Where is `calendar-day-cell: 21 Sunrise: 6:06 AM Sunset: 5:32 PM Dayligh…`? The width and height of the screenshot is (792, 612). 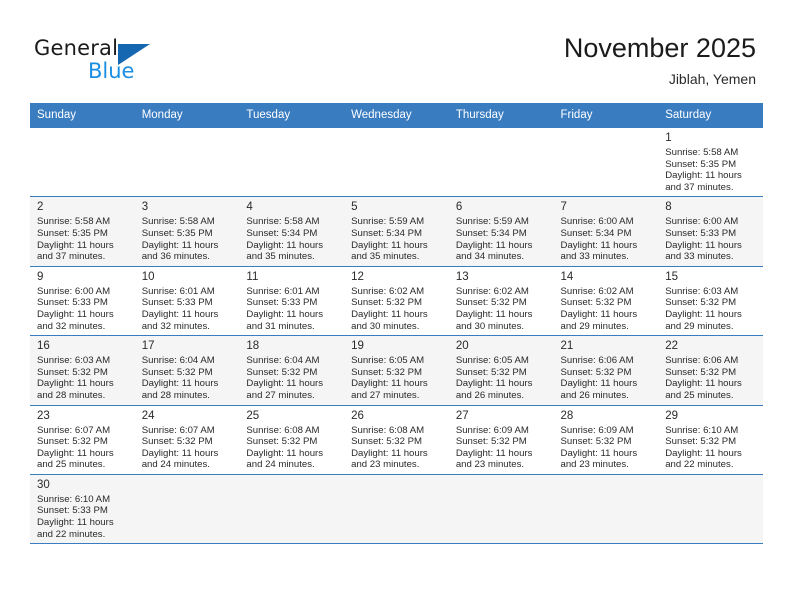
calendar-day-cell: 21 Sunrise: 6:06 AM Sunset: 5:32 PM Dayligh… is located at coordinates (606, 370).